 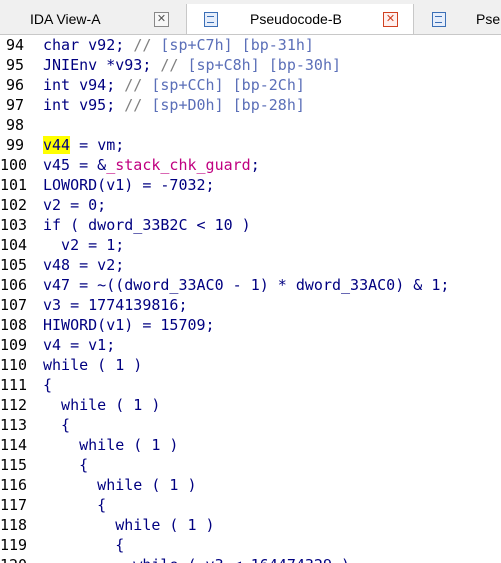 I want to click on code-text: v2 = 1;, so click(x=83, y=245).